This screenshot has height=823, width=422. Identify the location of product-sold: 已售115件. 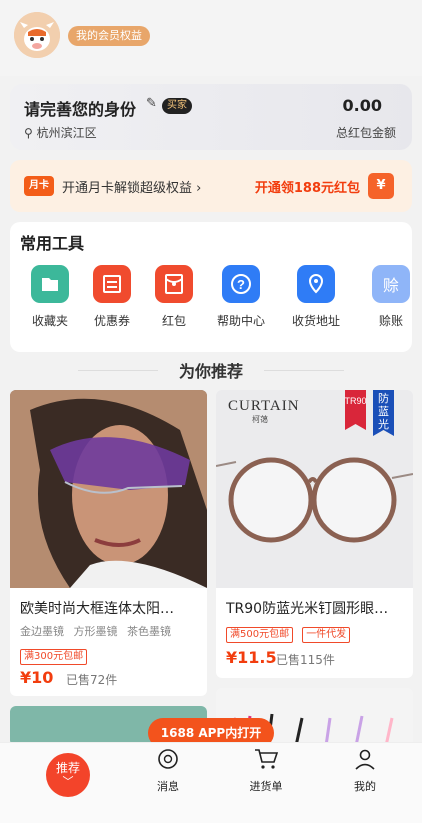
(305, 660).